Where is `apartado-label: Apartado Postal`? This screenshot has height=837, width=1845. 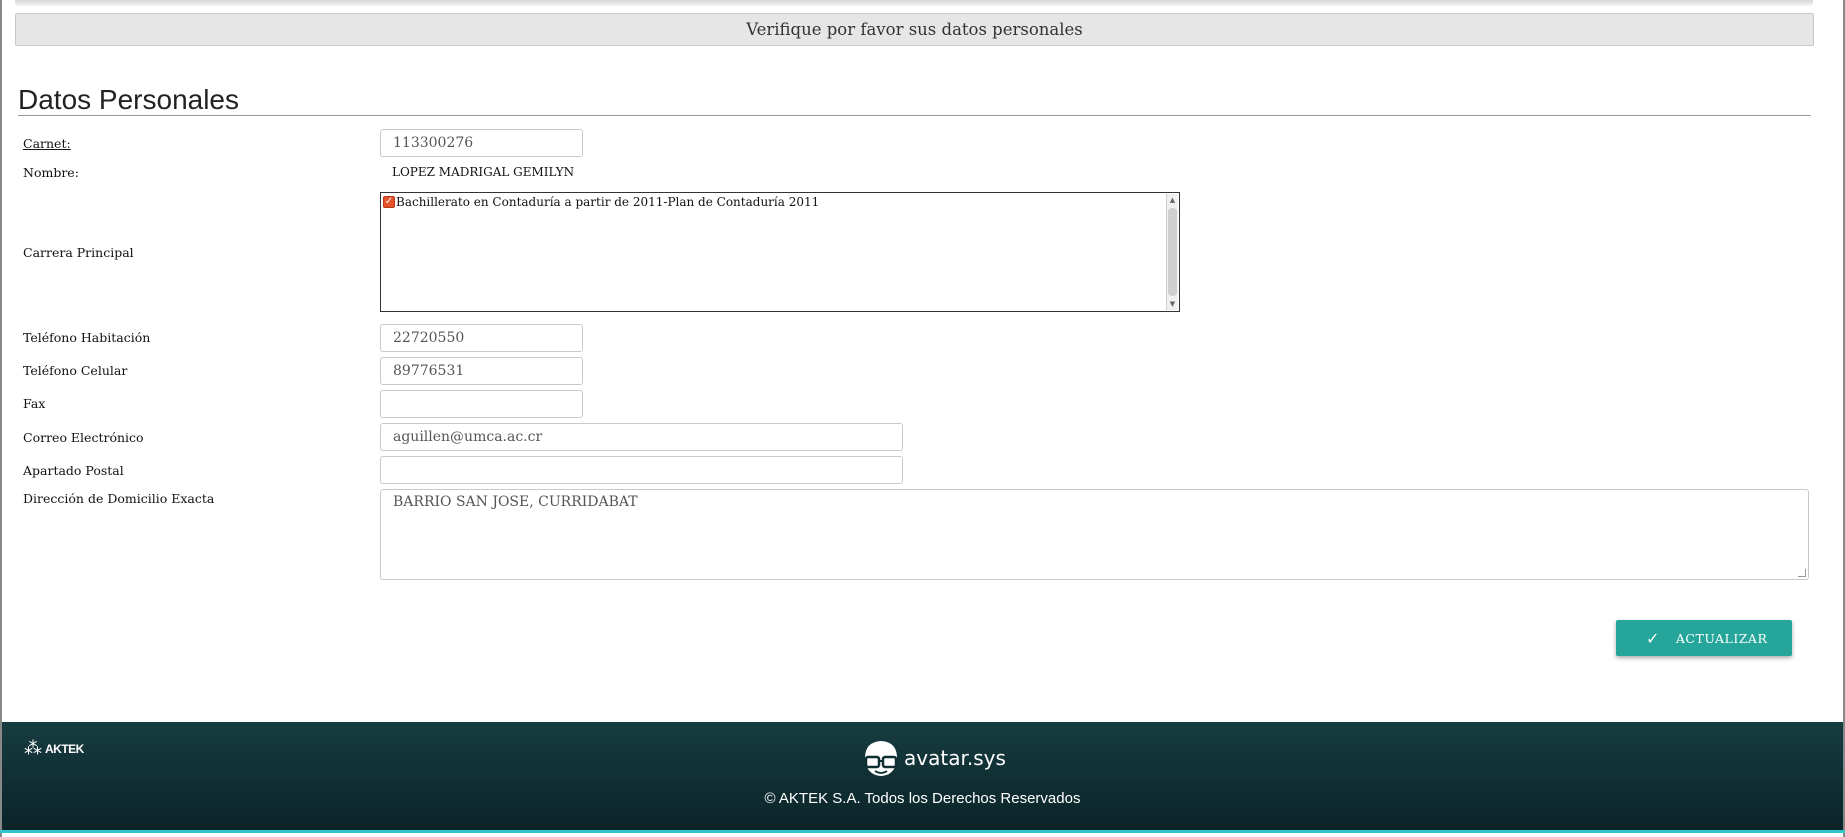 apartado-label: Apartado Postal is located at coordinates (73, 470).